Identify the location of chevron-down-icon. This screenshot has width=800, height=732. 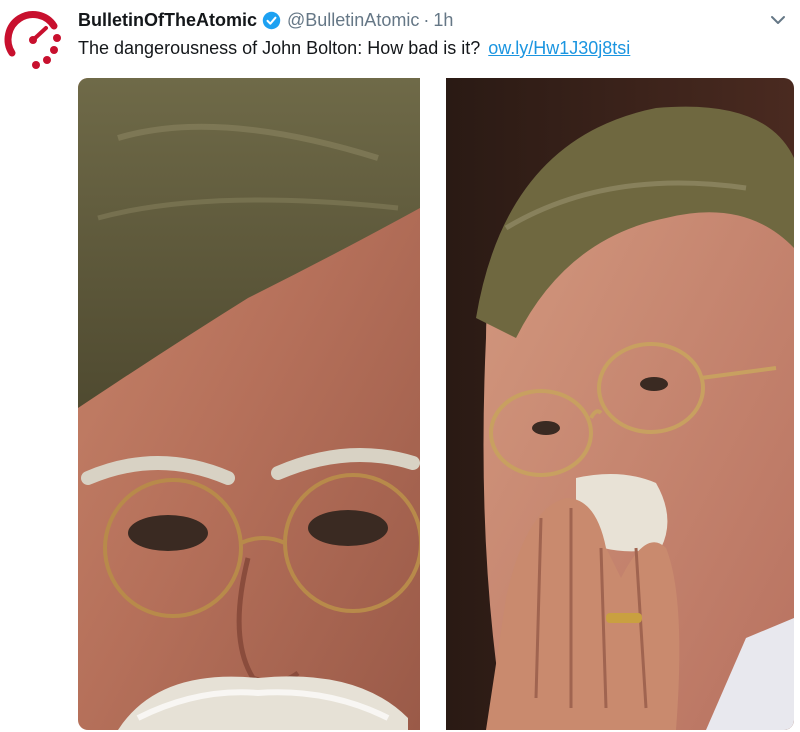
(778, 20).